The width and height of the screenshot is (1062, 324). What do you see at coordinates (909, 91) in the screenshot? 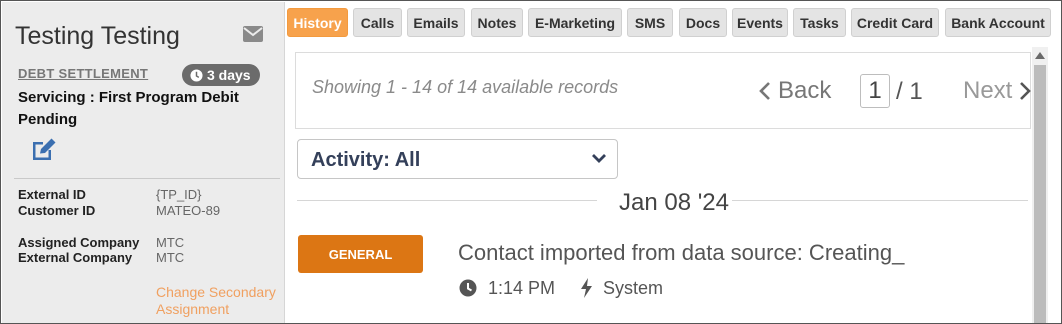
I see `page-total: / 1` at bounding box center [909, 91].